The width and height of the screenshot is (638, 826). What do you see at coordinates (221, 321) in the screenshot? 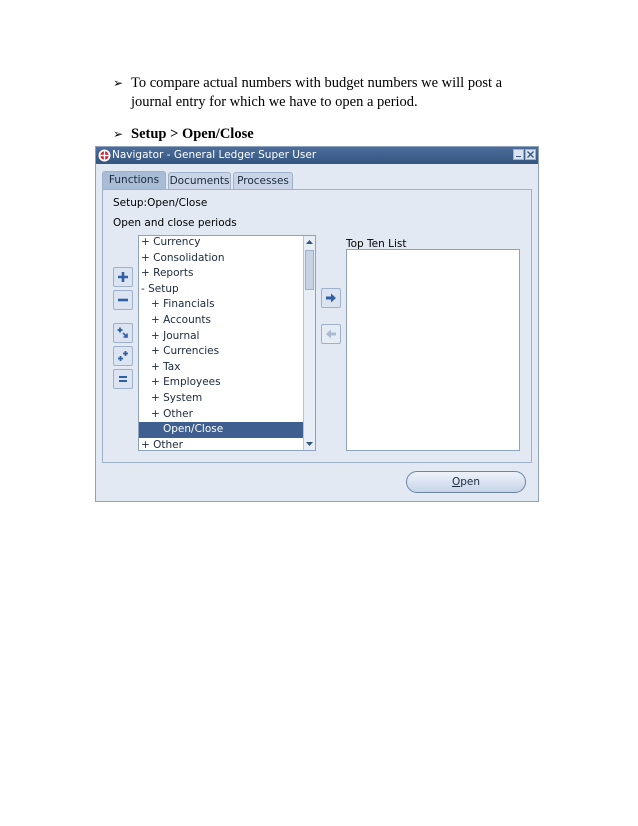
I see `tree-item: + Accounts` at bounding box center [221, 321].